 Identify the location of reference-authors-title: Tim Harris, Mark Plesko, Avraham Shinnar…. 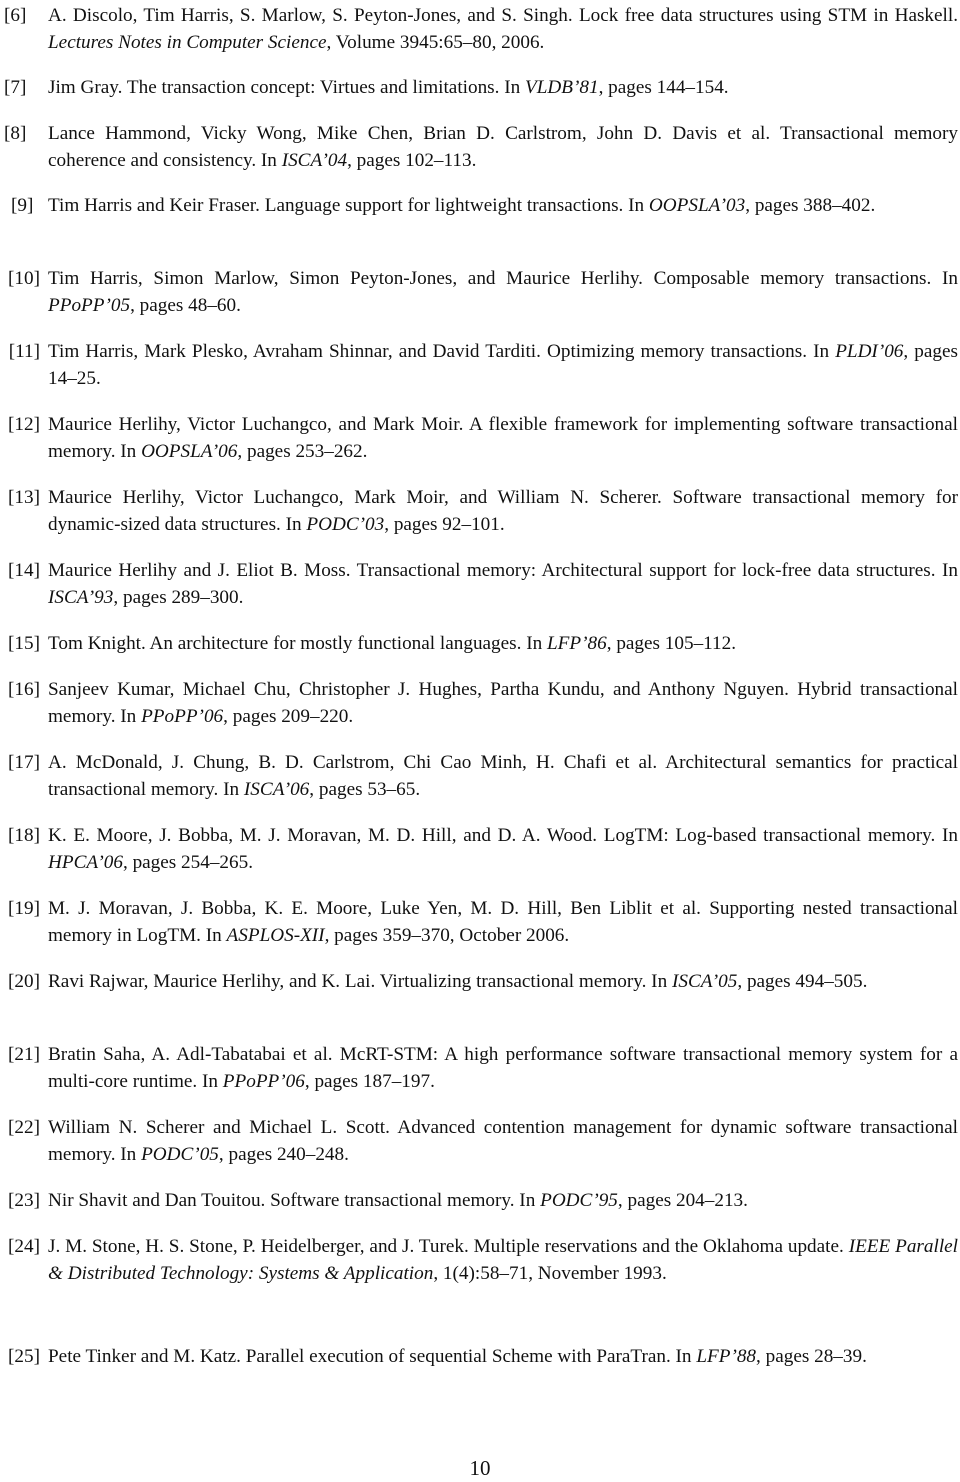
(442, 351).